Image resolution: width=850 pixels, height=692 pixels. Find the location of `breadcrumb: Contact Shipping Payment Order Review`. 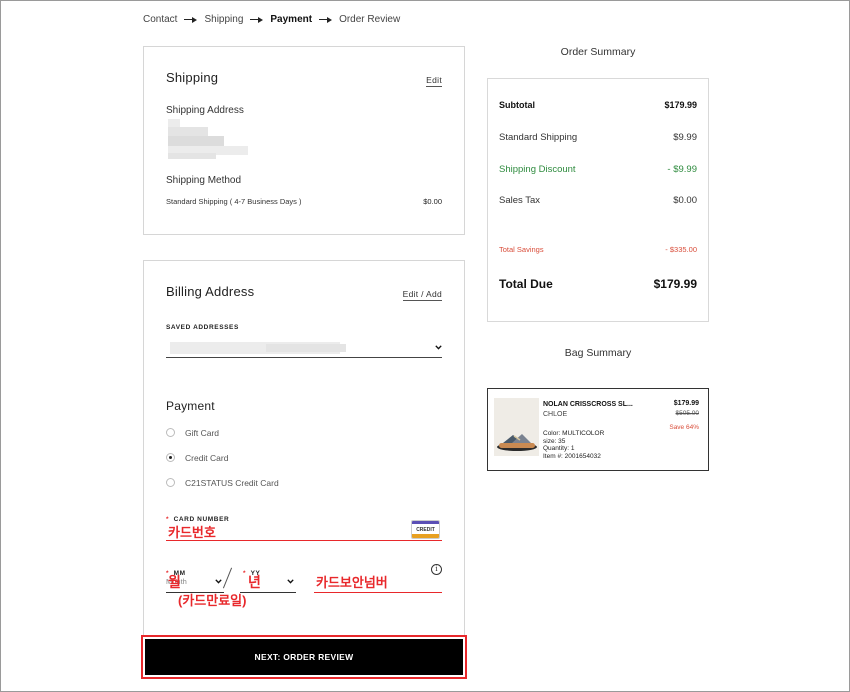

breadcrumb: Contact Shipping Payment Order Review is located at coordinates (271, 19).